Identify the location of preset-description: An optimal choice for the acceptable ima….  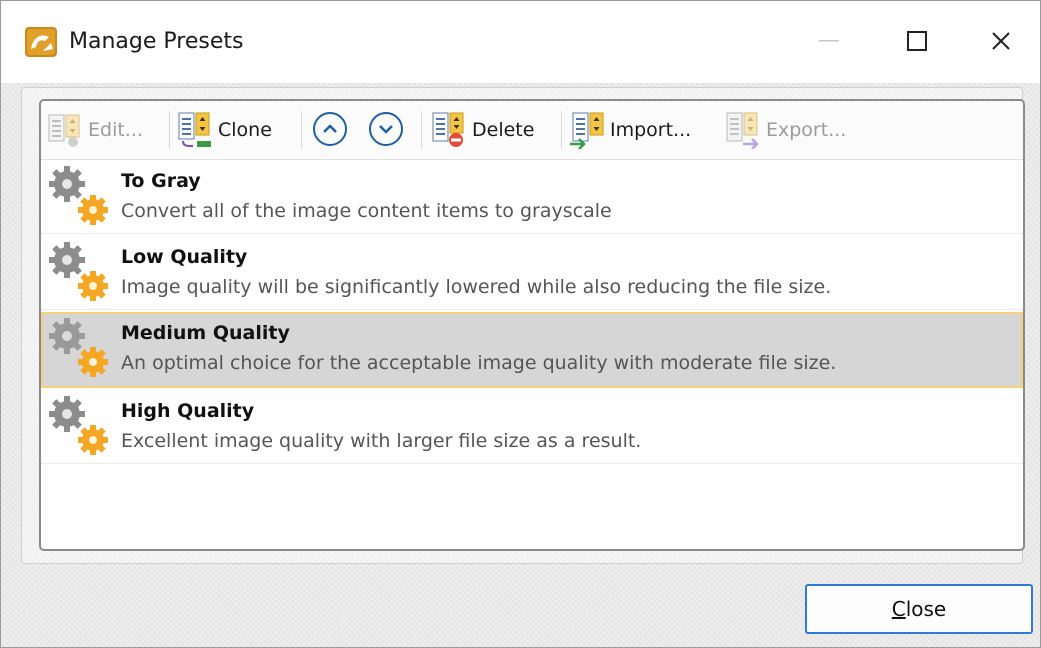
(479, 363).